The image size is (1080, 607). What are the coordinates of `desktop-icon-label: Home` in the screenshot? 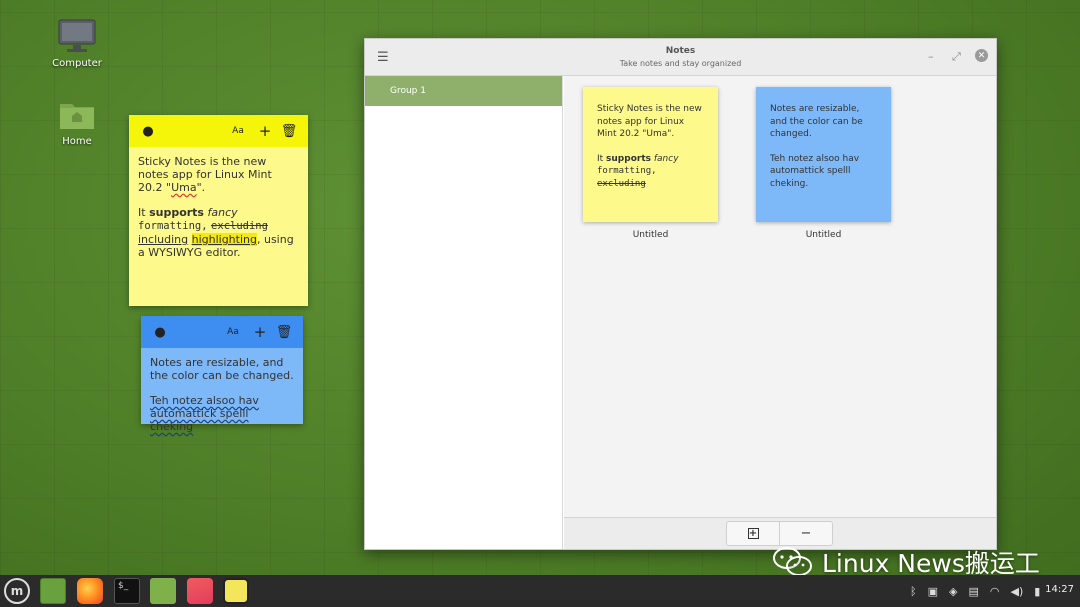 It's located at (77, 141).